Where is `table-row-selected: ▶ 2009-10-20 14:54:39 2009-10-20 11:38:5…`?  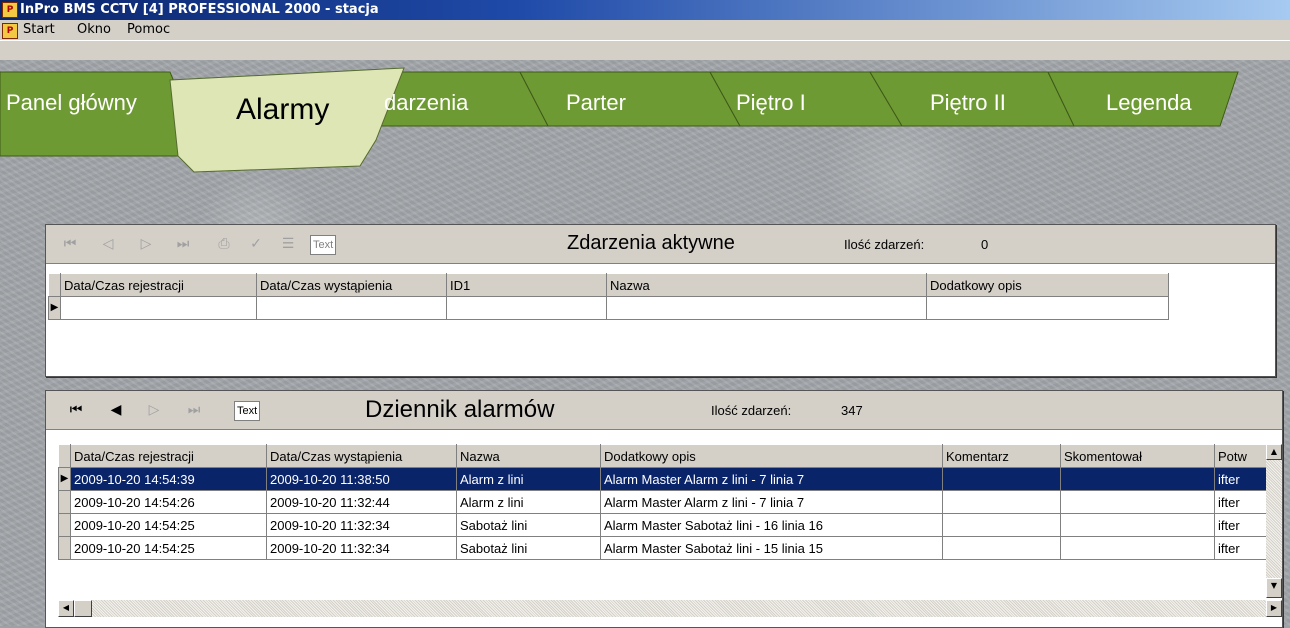
table-row-selected: ▶ 2009-10-20 14:54:39 2009-10-20 11:38:5… is located at coordinates (662, 479).